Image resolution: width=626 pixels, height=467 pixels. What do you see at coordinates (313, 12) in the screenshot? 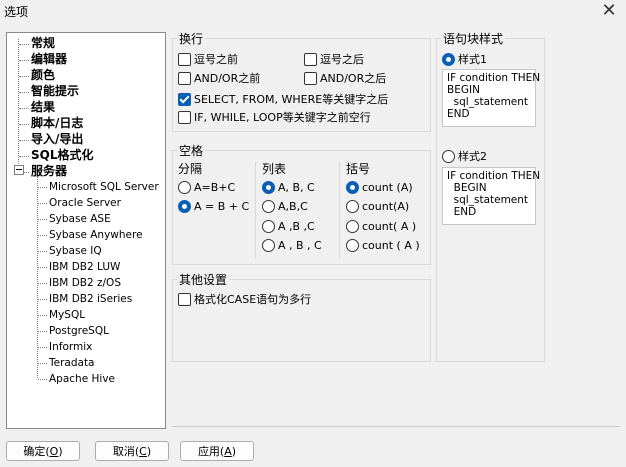
I see `title-bar: 选项 ✕` at bounding box center [313, 12].